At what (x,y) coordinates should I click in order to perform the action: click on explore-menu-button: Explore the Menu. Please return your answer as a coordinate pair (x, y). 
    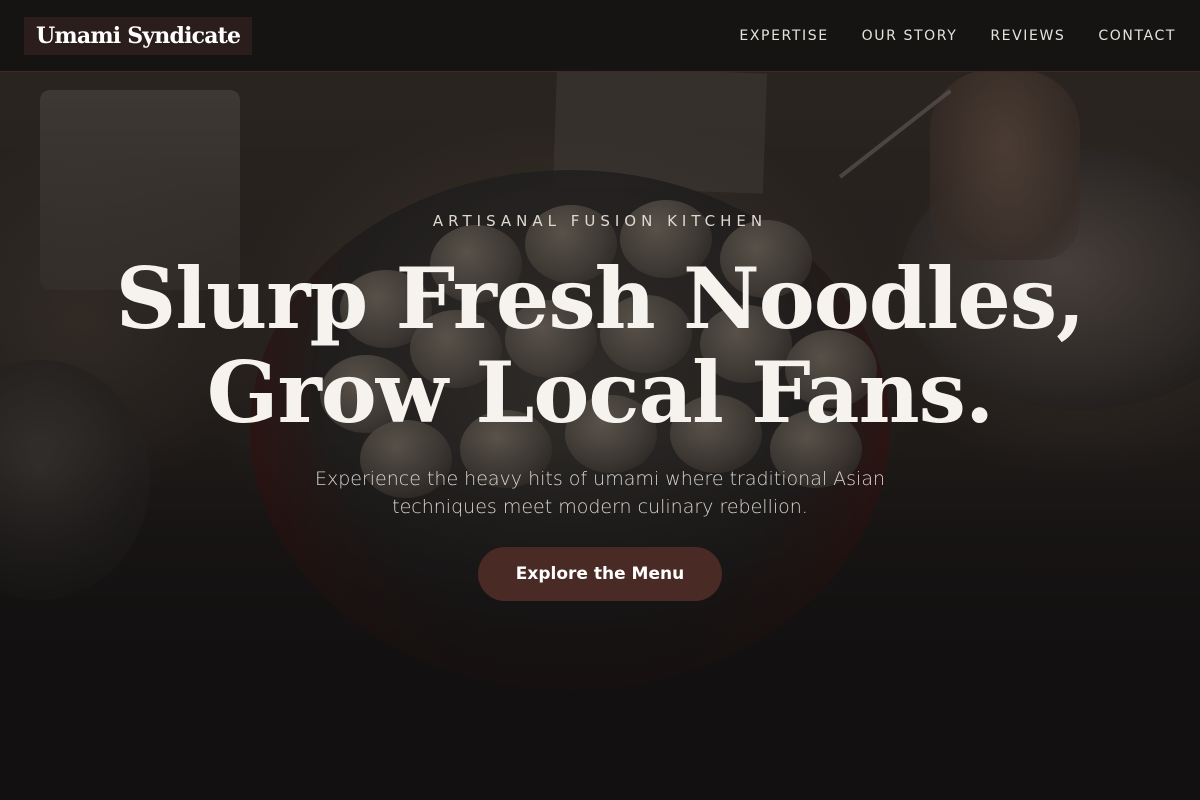
    Looking at the image, I should click on (600, 574).